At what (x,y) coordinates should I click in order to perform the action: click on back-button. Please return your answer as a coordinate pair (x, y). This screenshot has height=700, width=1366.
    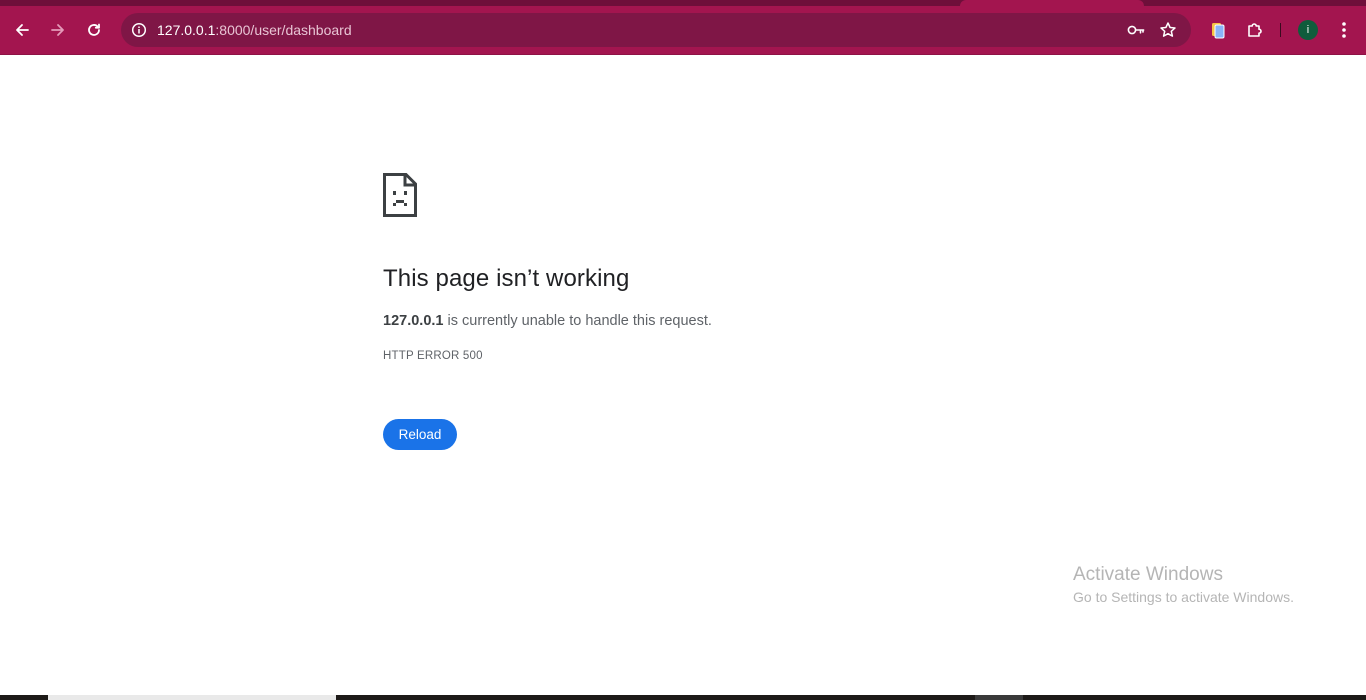
    Looking at the image, I should click on (22, 30).